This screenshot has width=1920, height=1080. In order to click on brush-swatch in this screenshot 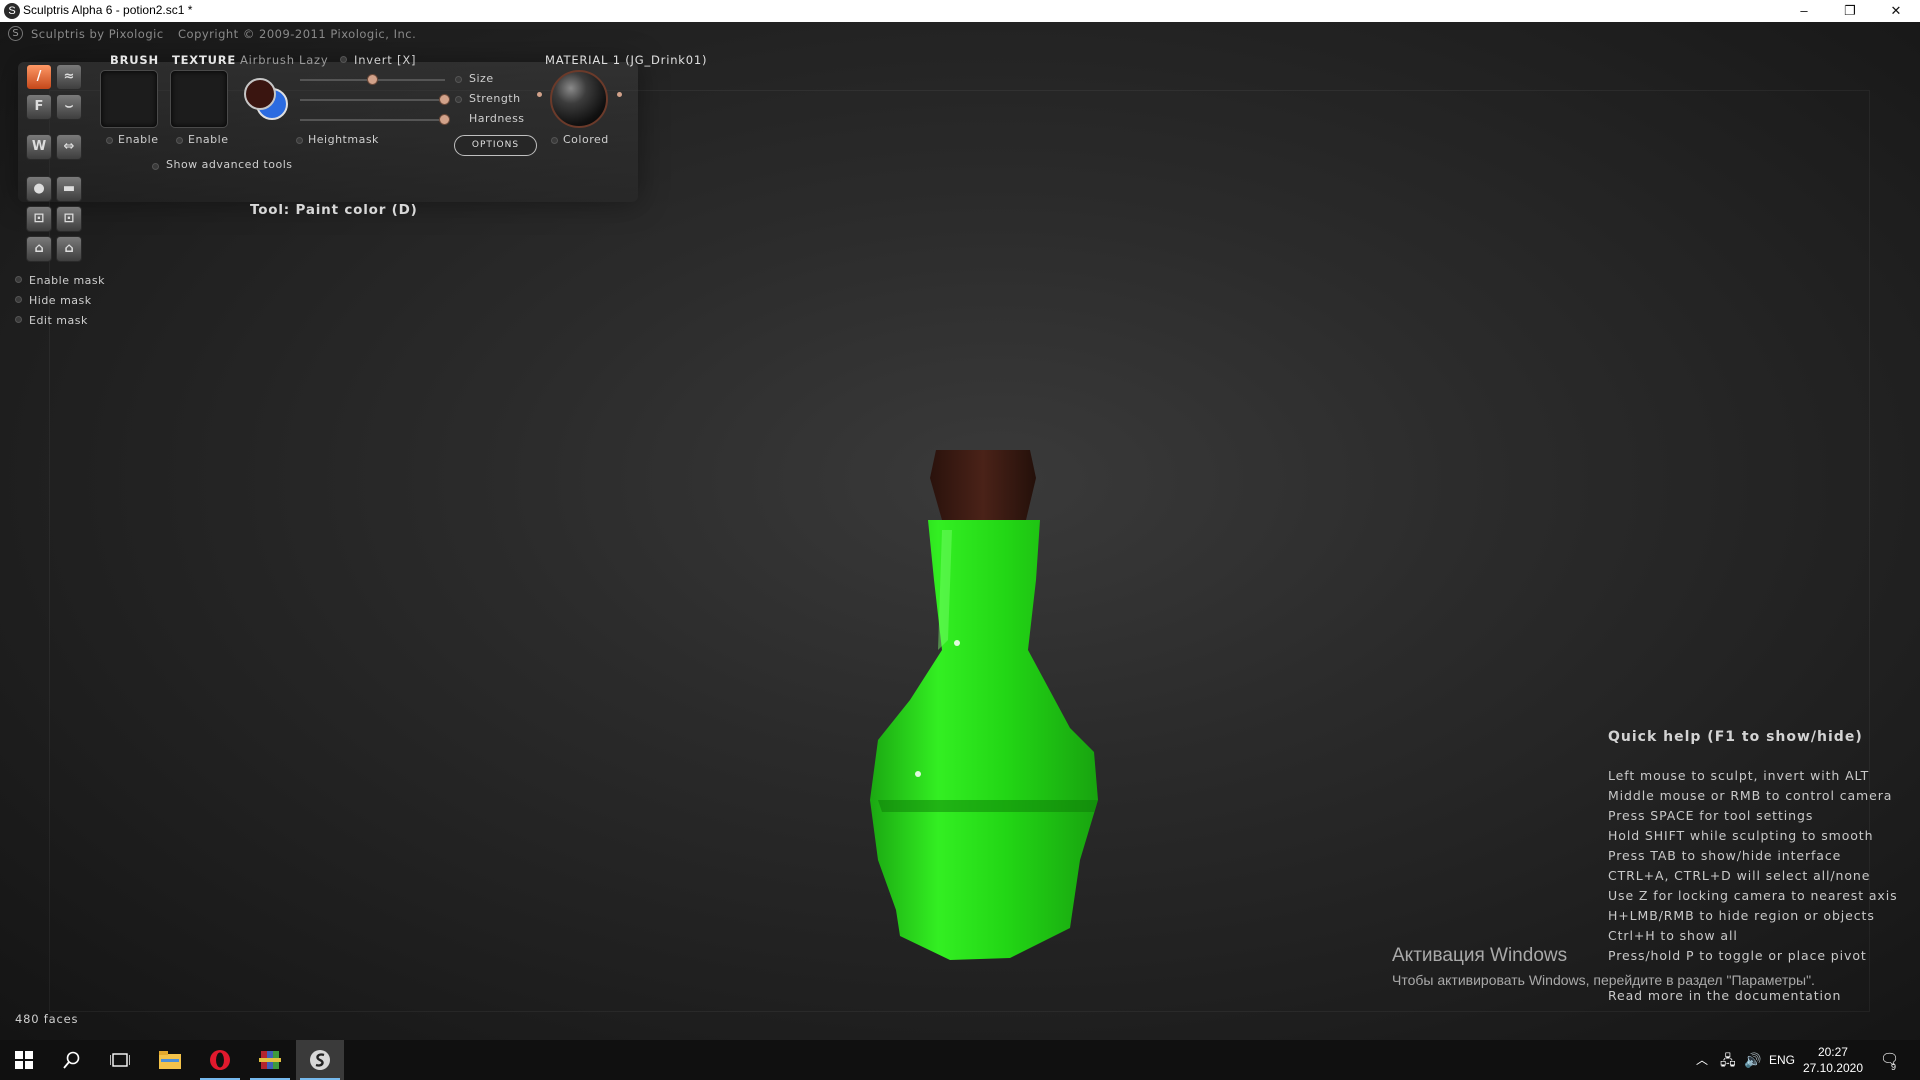, I will do `click(129, 99)`.